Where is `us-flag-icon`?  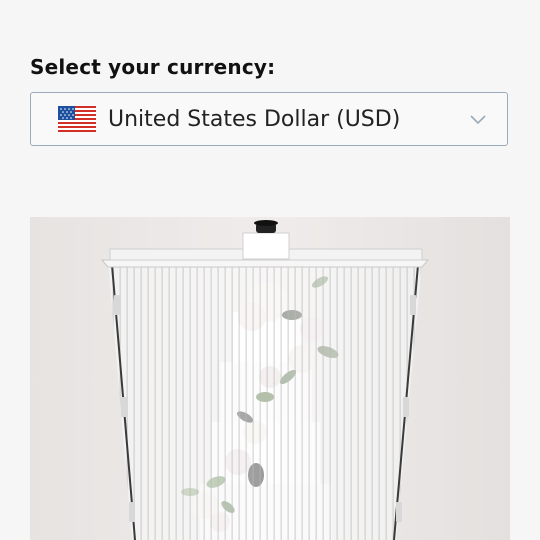
us-flag-icon is located at coordinates (77, 119).